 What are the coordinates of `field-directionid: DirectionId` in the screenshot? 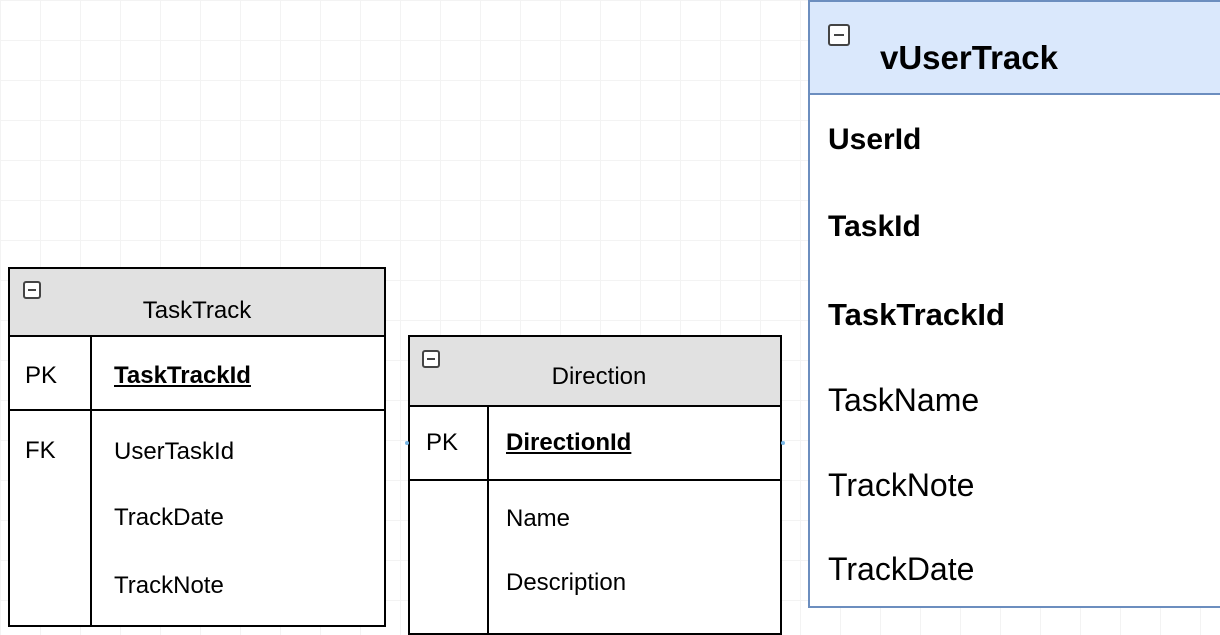 It's located at (568, 443).